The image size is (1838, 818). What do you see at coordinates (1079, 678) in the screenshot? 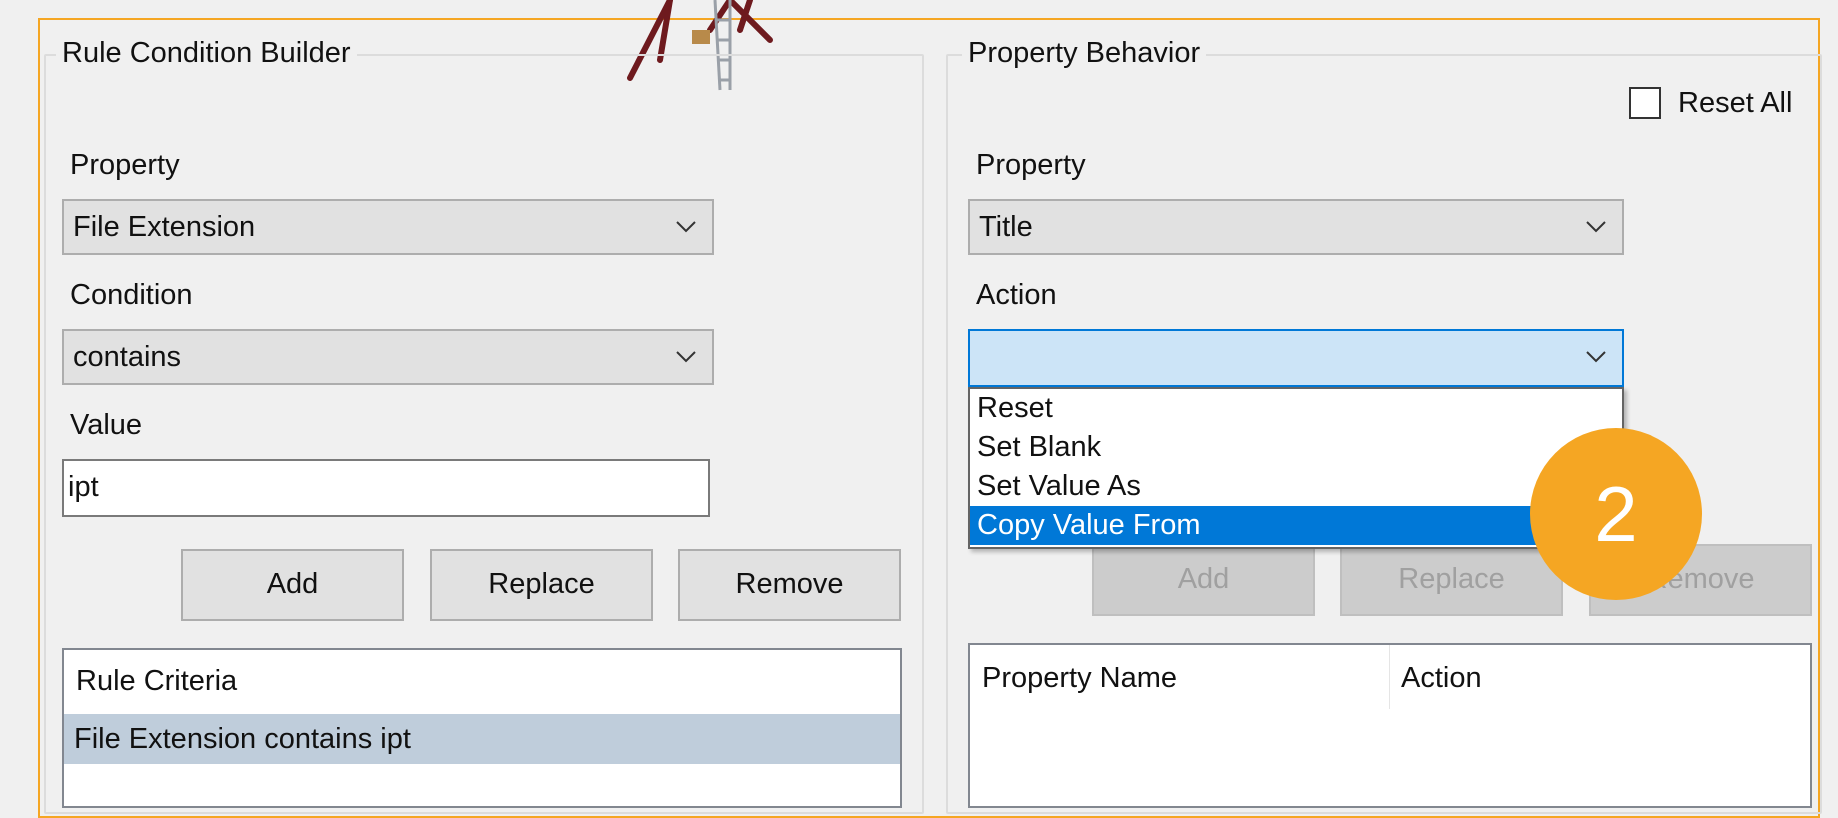
I see `property-name-column-header: Property Name` at bounding box center [1079, 678].